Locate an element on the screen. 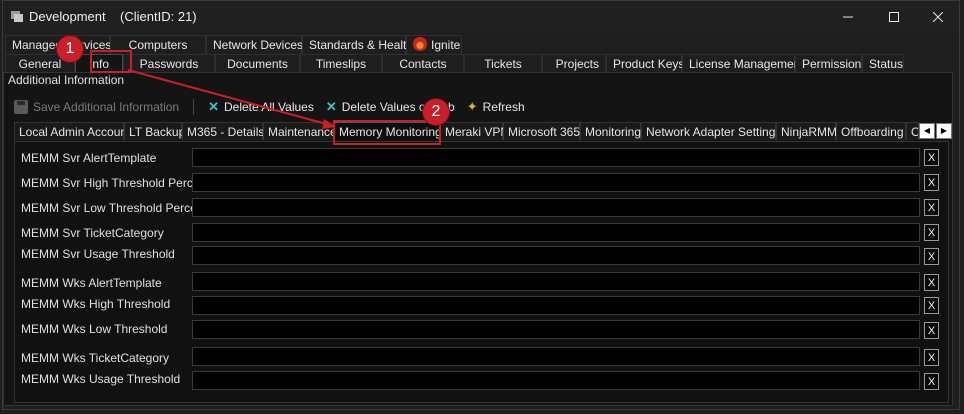 The image size is (964, 414). subtab-monitoring: Monitoring is located at coordinates (610, 131).